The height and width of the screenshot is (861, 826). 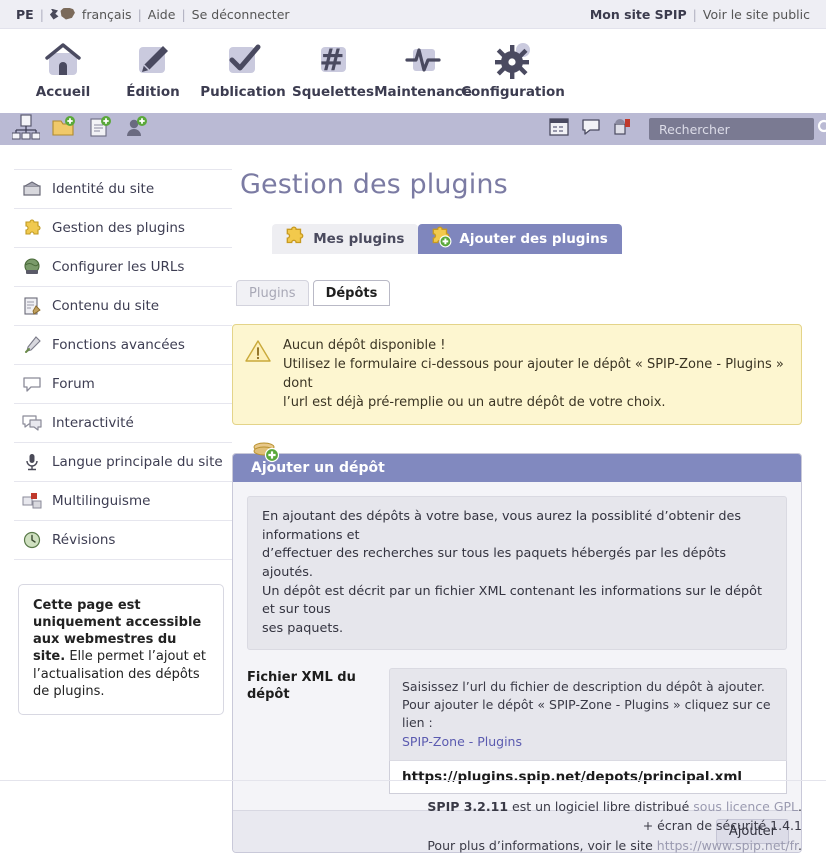 I want to click on sidebar-item-label: Langue principale du site, so click(x=137, y=462).